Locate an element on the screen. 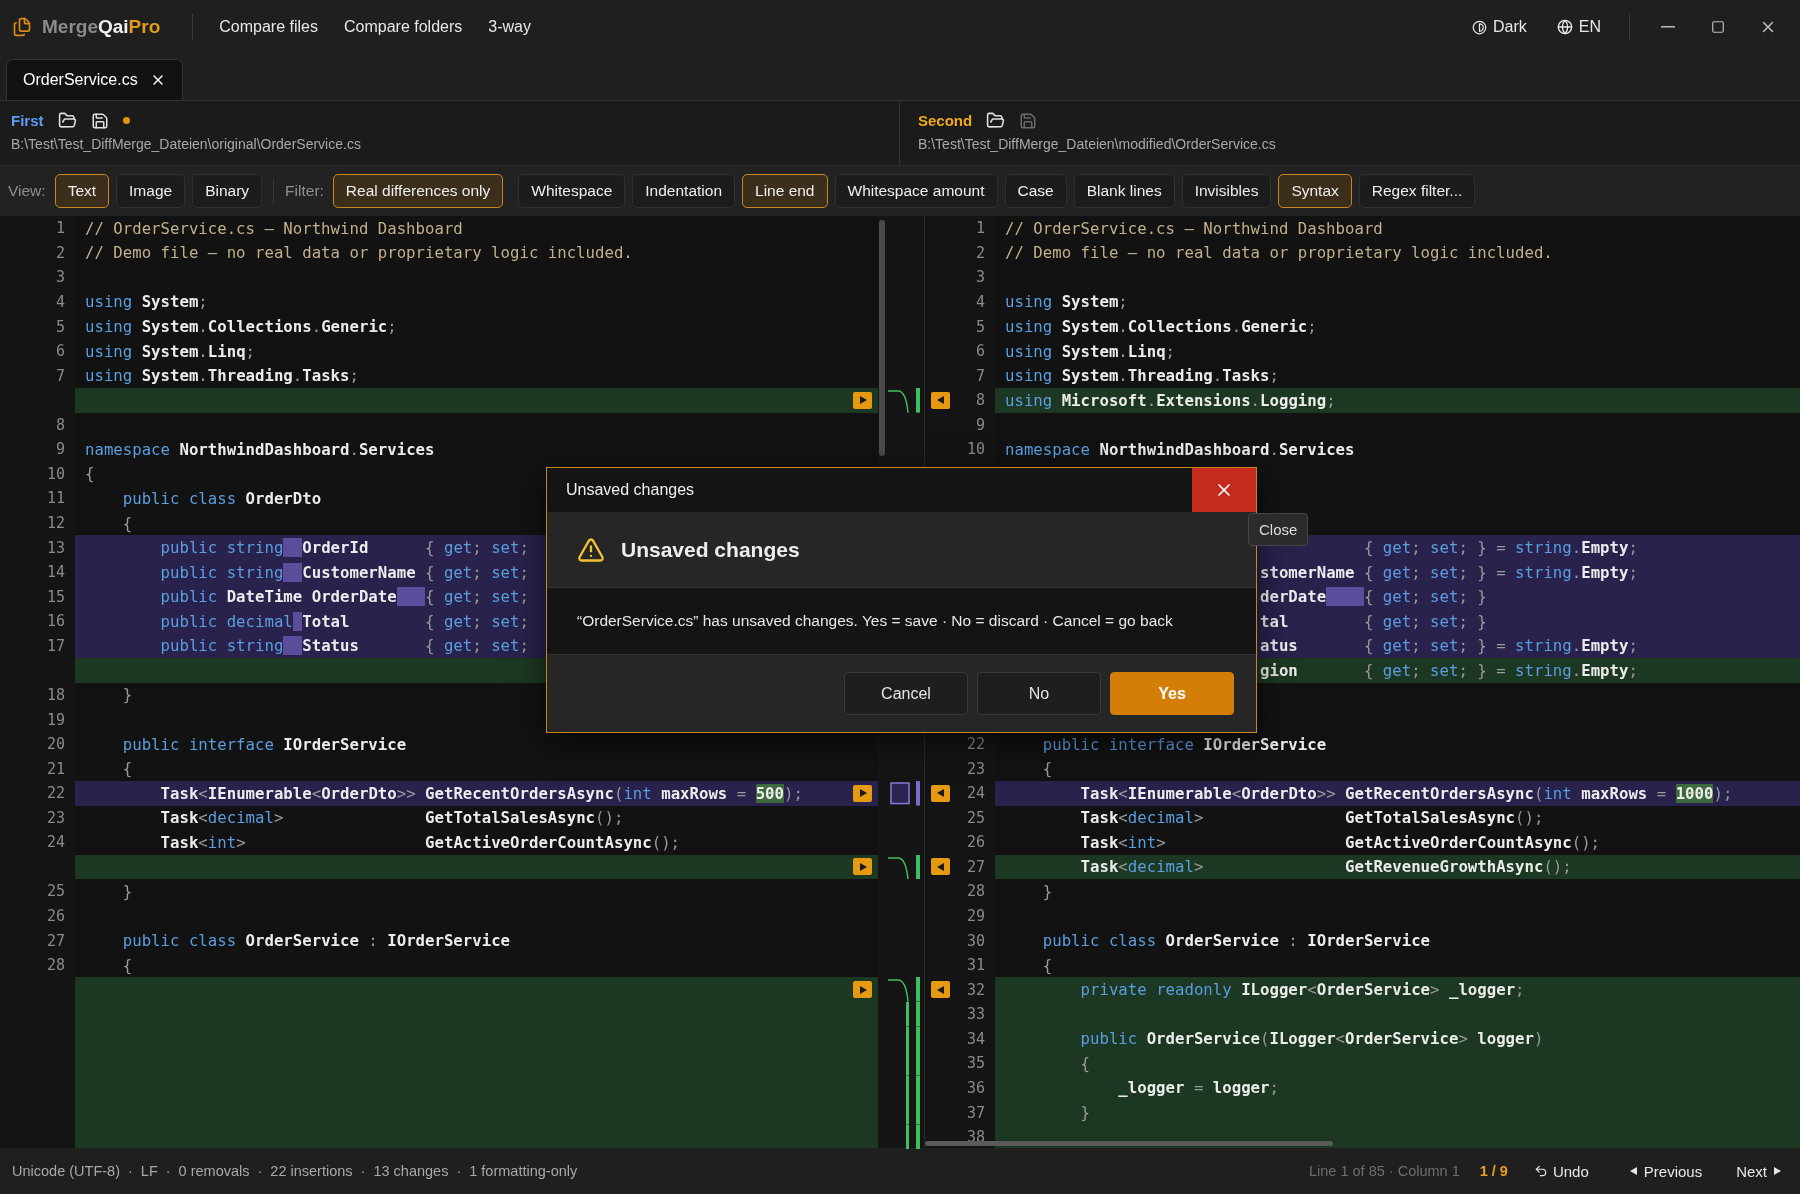 The height and width of the screenshot is (1194, 1800). line-number: 22 is located at coordinates (975, 744).